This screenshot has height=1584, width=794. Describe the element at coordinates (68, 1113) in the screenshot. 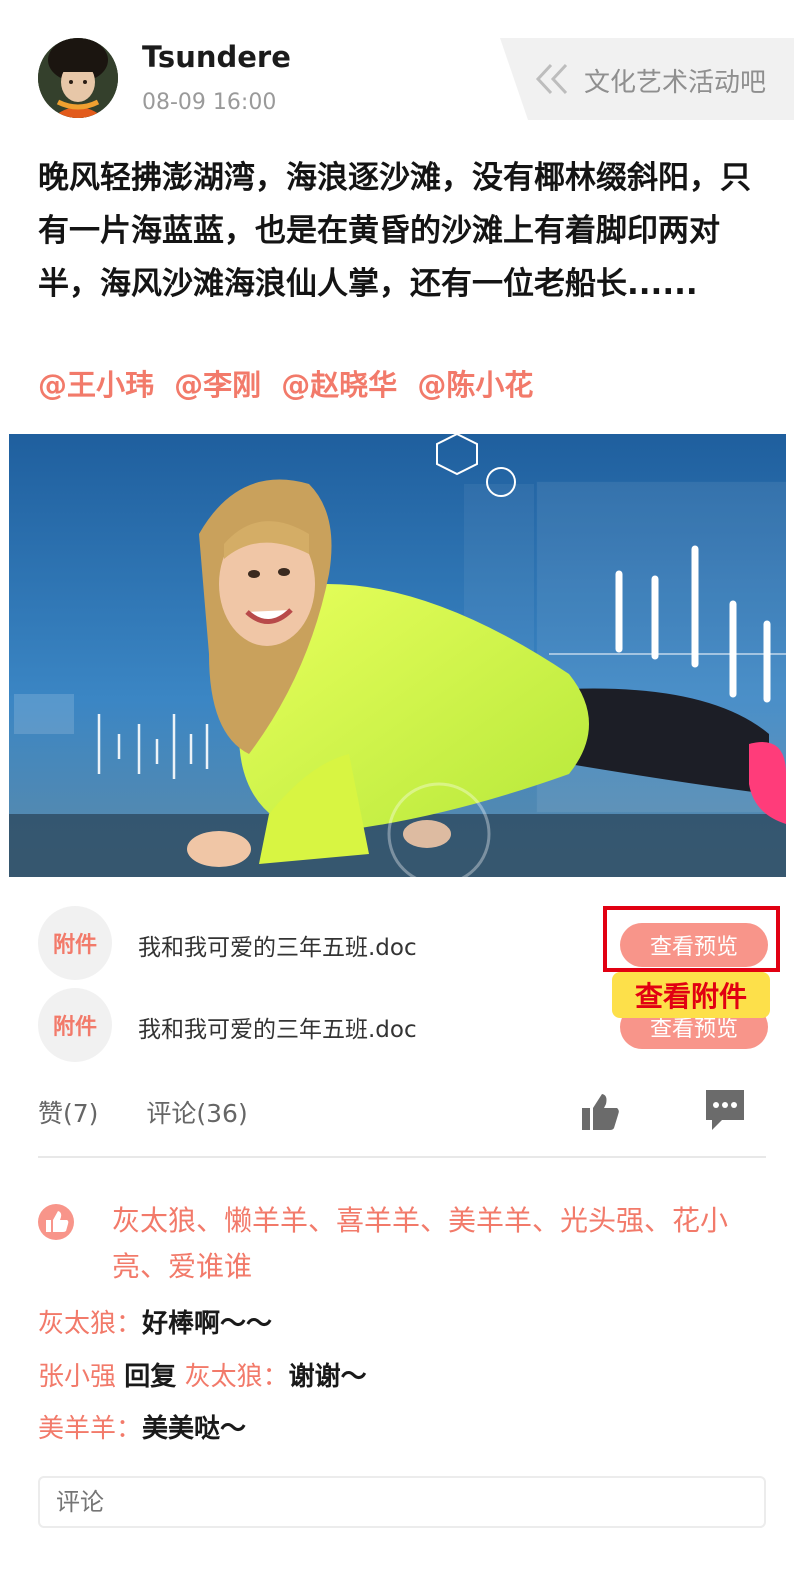

I see `likes-count: 赞(7)` at that location.